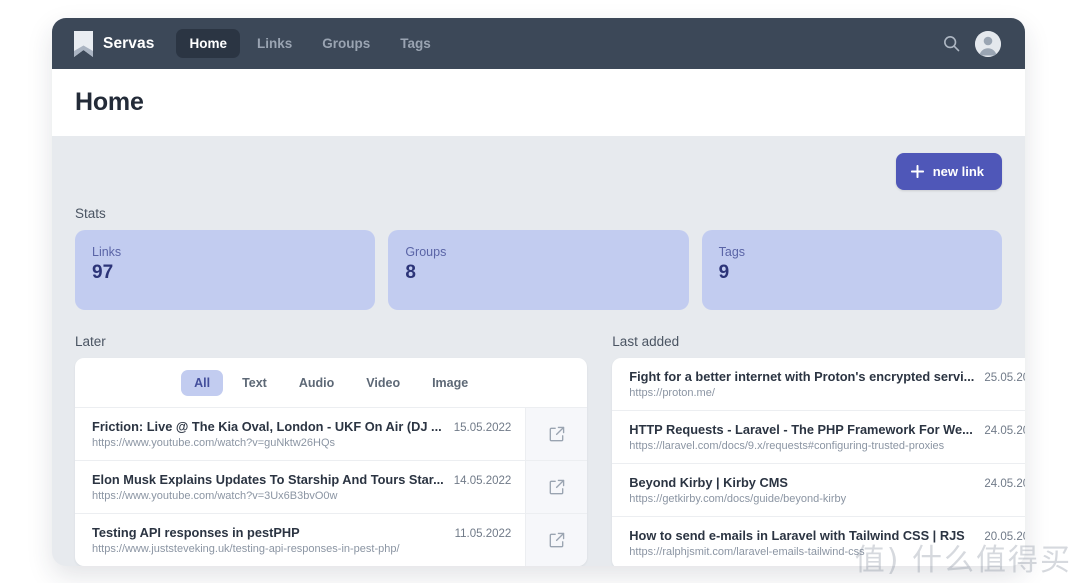 This screenshot has height=583, width=1080. I want to click on stat-value: 8, so click(410, 272).